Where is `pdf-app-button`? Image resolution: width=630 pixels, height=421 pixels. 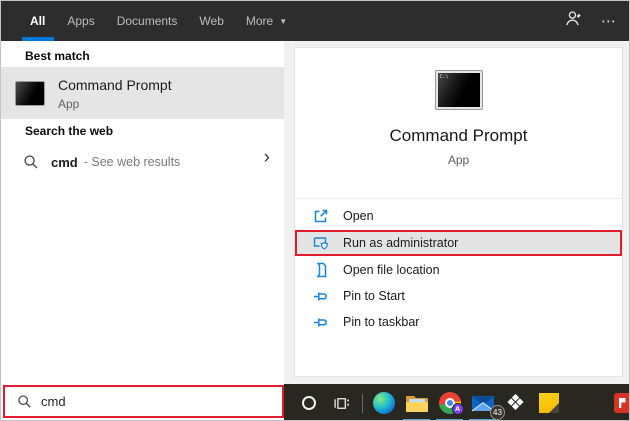 pdf-app-button is located at coordinates (618, 402).